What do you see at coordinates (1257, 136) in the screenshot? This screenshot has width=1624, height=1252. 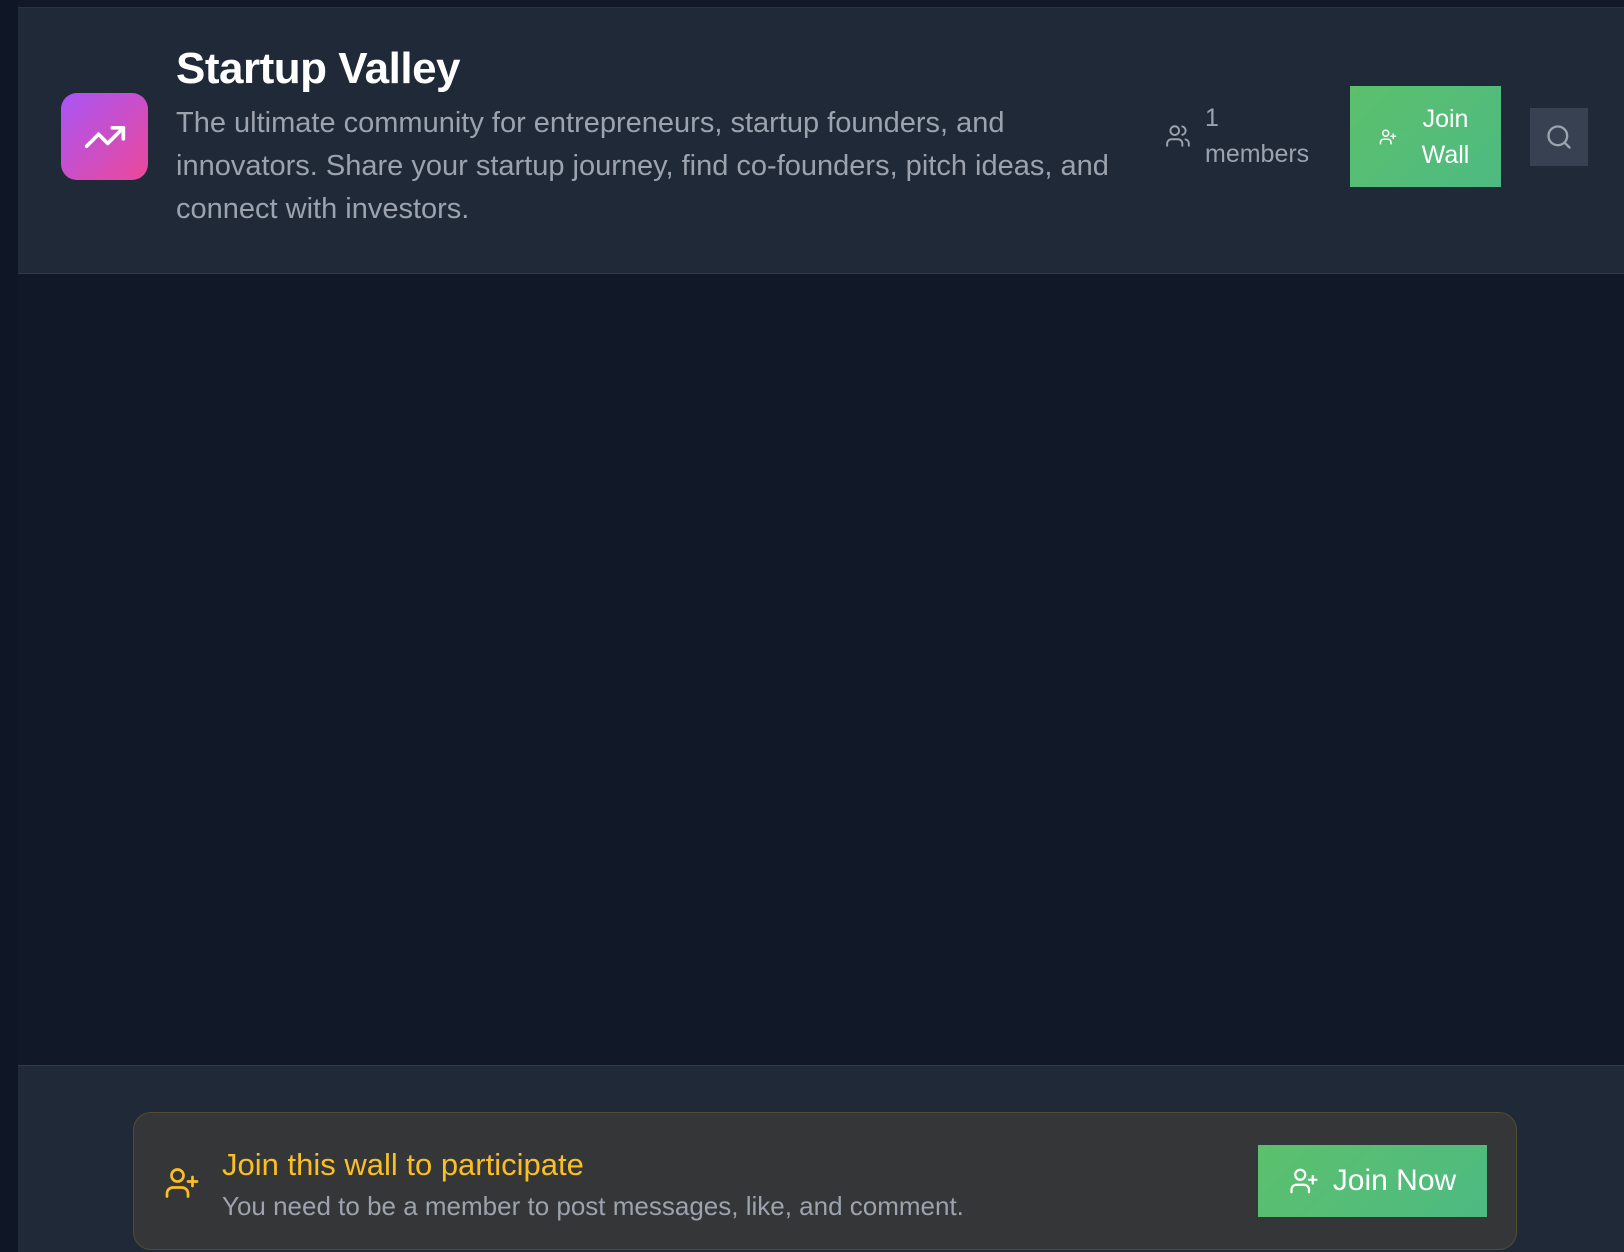 I see `member-count-label: 1 members` at bounding box center [1257, 136].